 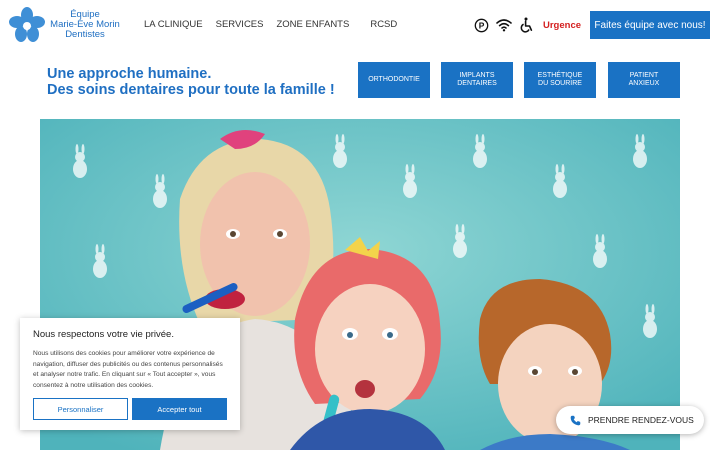 I want to click on nav-zone-enfants: ZONE ENFANTS, so click(x=312, y=24).